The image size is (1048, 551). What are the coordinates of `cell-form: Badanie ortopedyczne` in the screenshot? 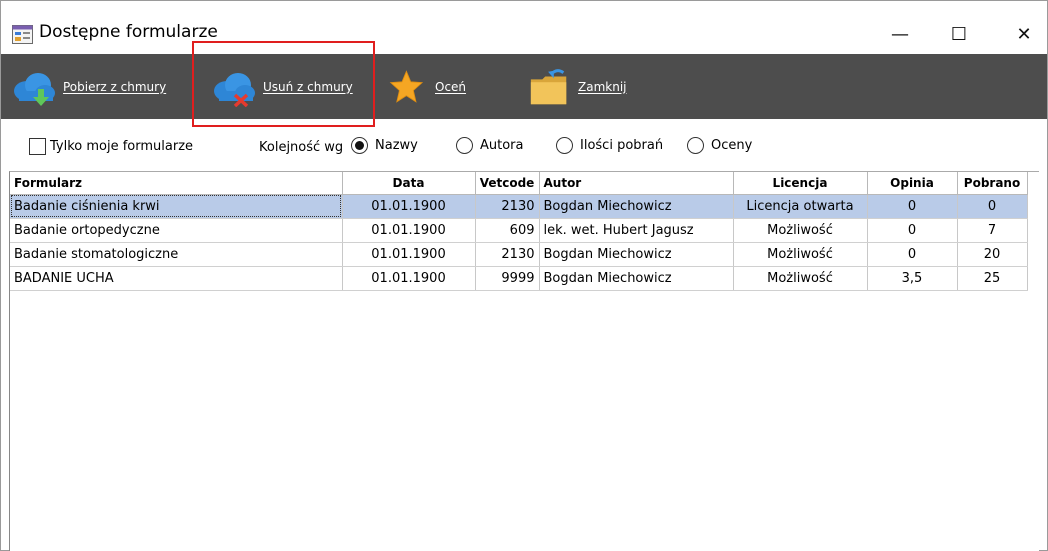 It's located at (176, 230).